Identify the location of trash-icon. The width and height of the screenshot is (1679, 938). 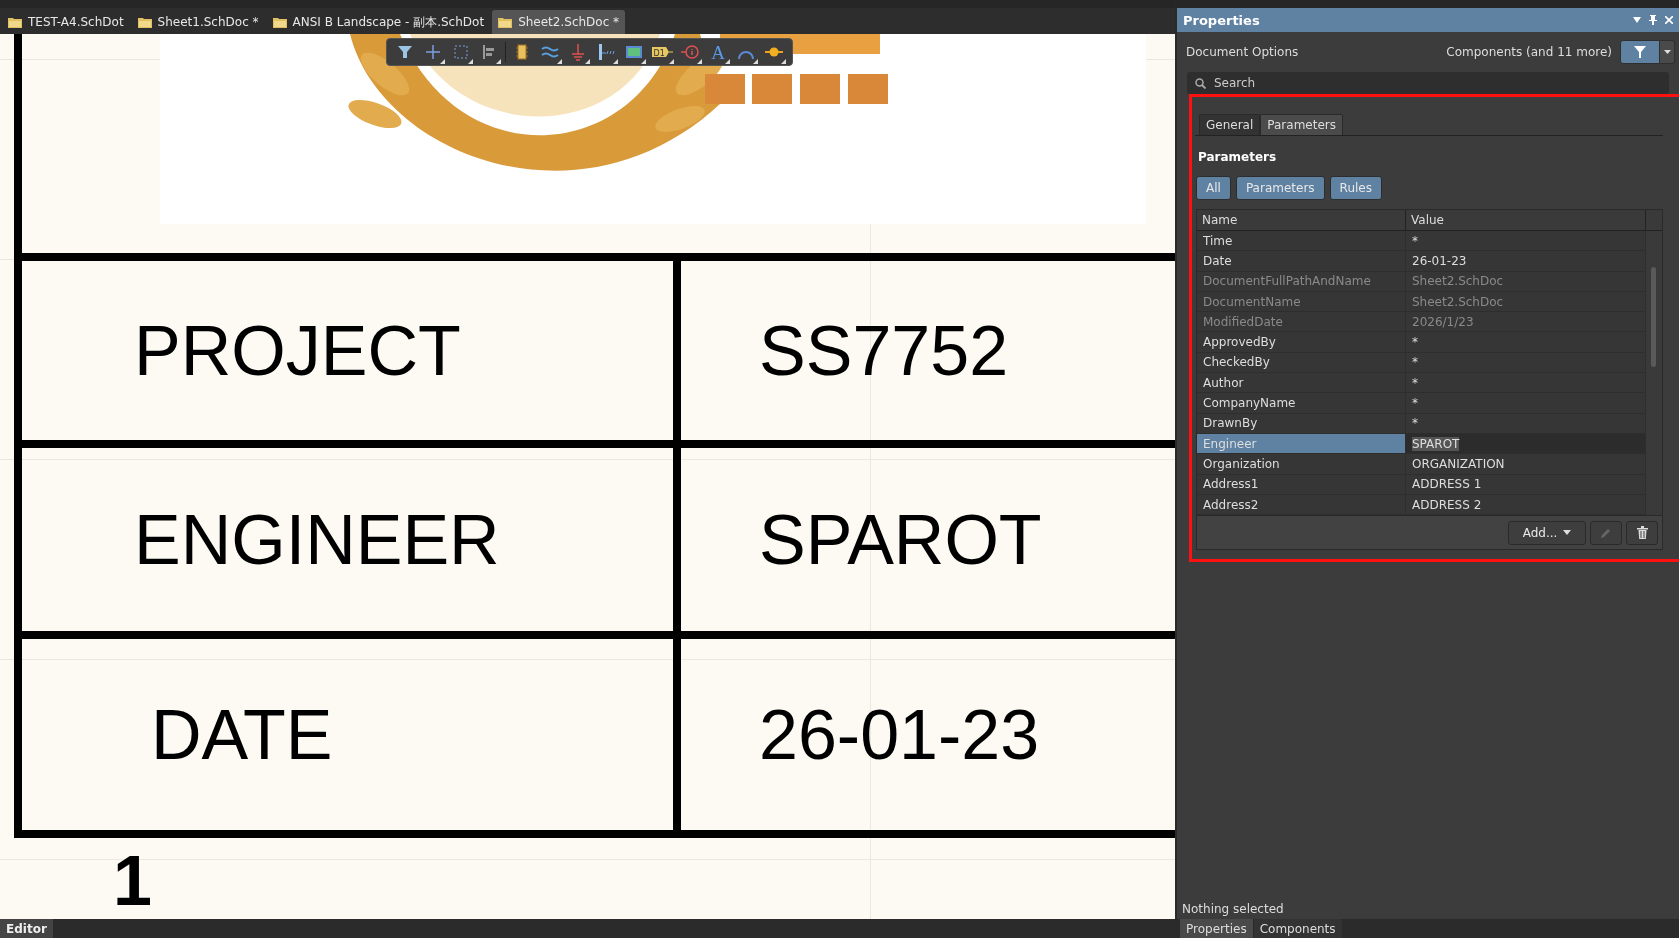
(1642, 532).